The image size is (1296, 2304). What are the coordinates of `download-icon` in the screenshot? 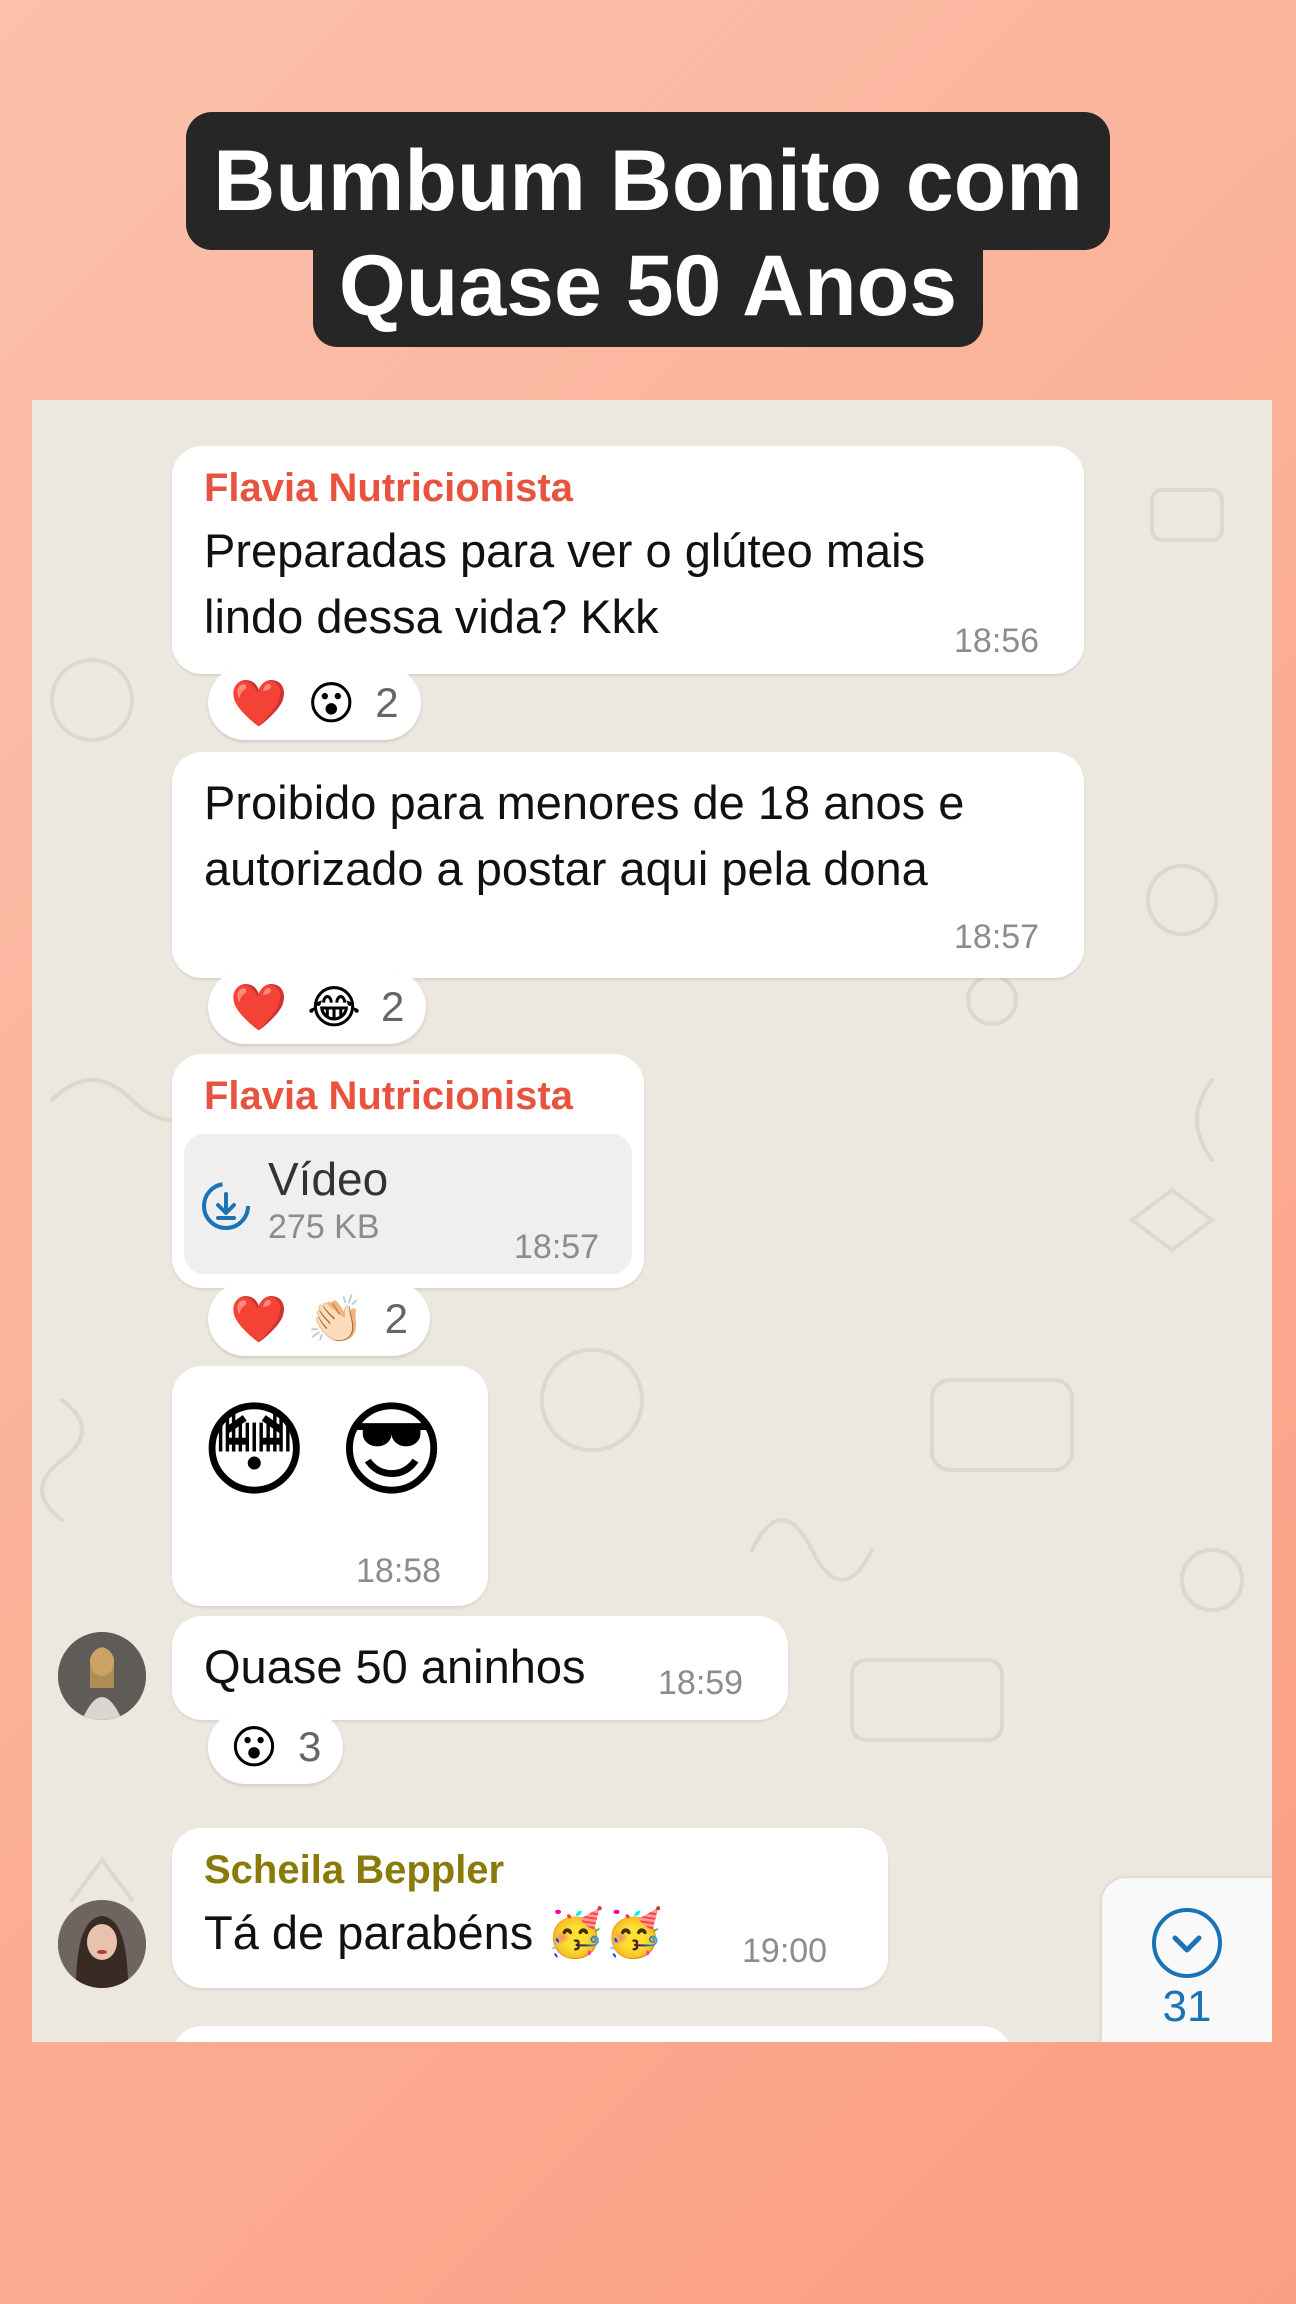 It's located at (226, 1206).